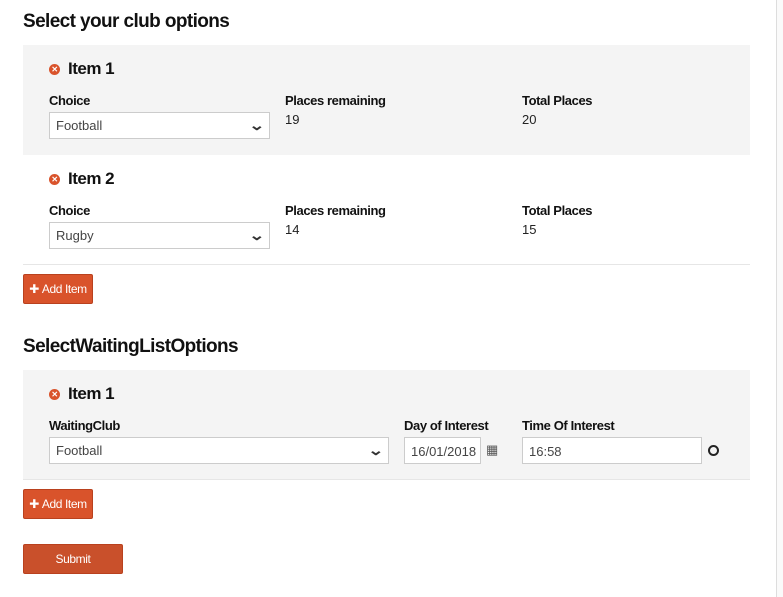  I want to click on day-input: 16/01/2018, so click(442, 450).